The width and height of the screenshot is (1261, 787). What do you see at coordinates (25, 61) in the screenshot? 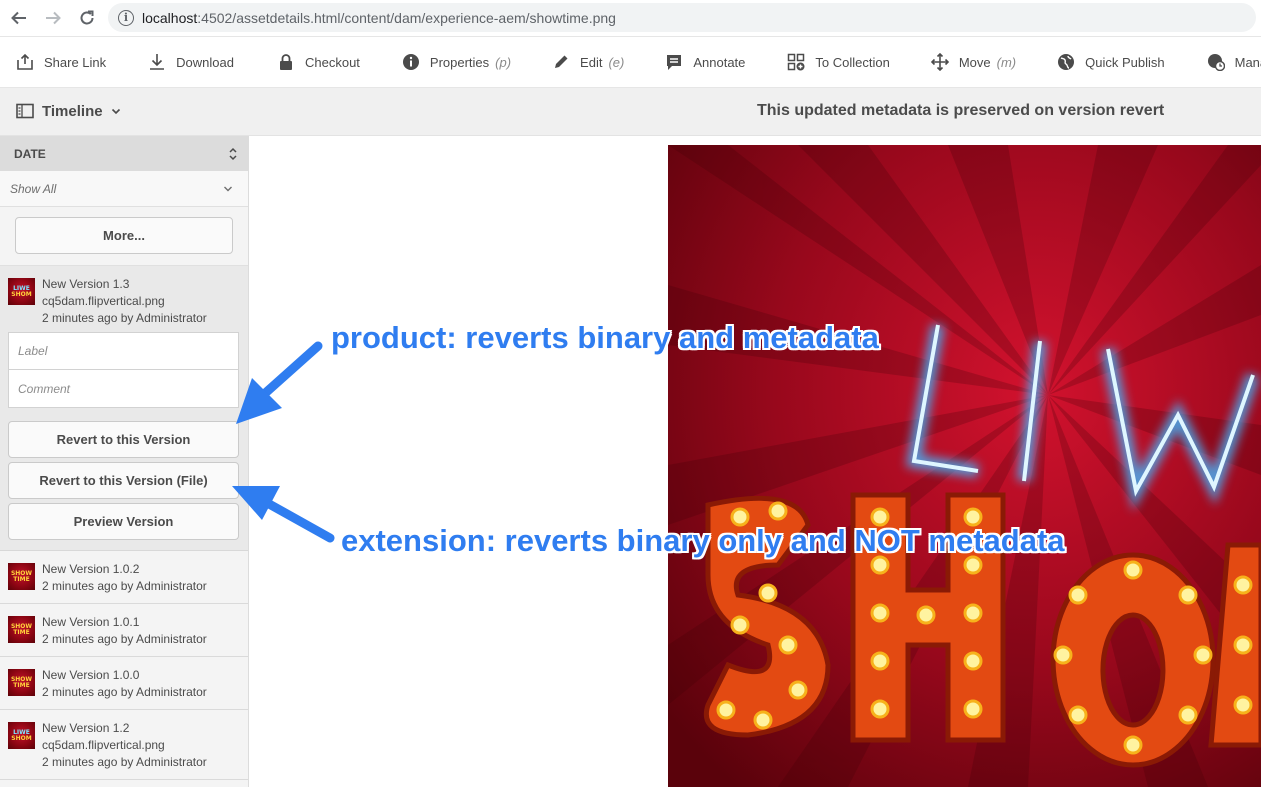
I see `share-icon` at bounding box center [25, 61].